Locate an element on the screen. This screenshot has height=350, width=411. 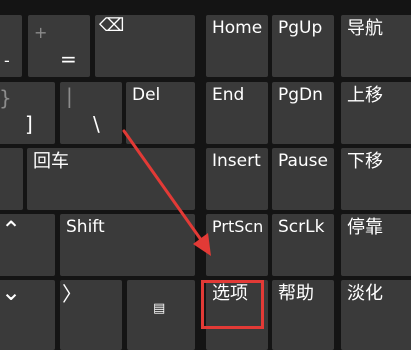
key-insert: Insert is located at coordinates (237, 179).